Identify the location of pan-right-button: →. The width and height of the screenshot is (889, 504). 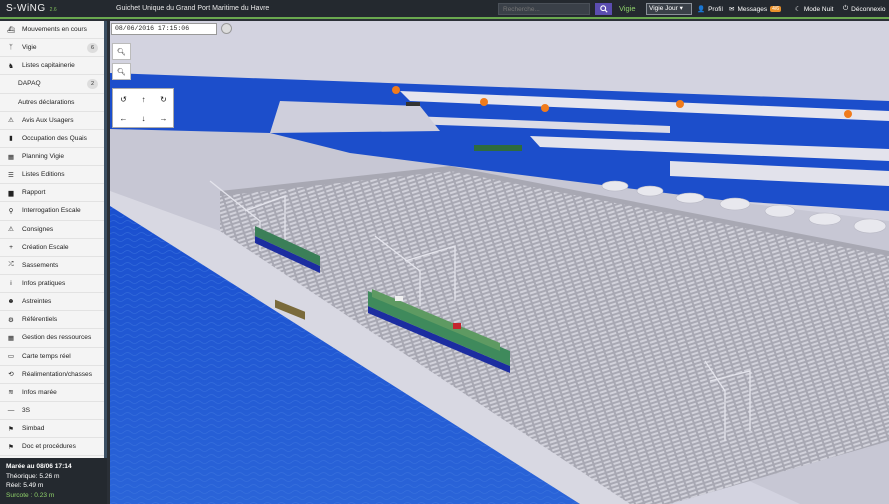
(163, 118).